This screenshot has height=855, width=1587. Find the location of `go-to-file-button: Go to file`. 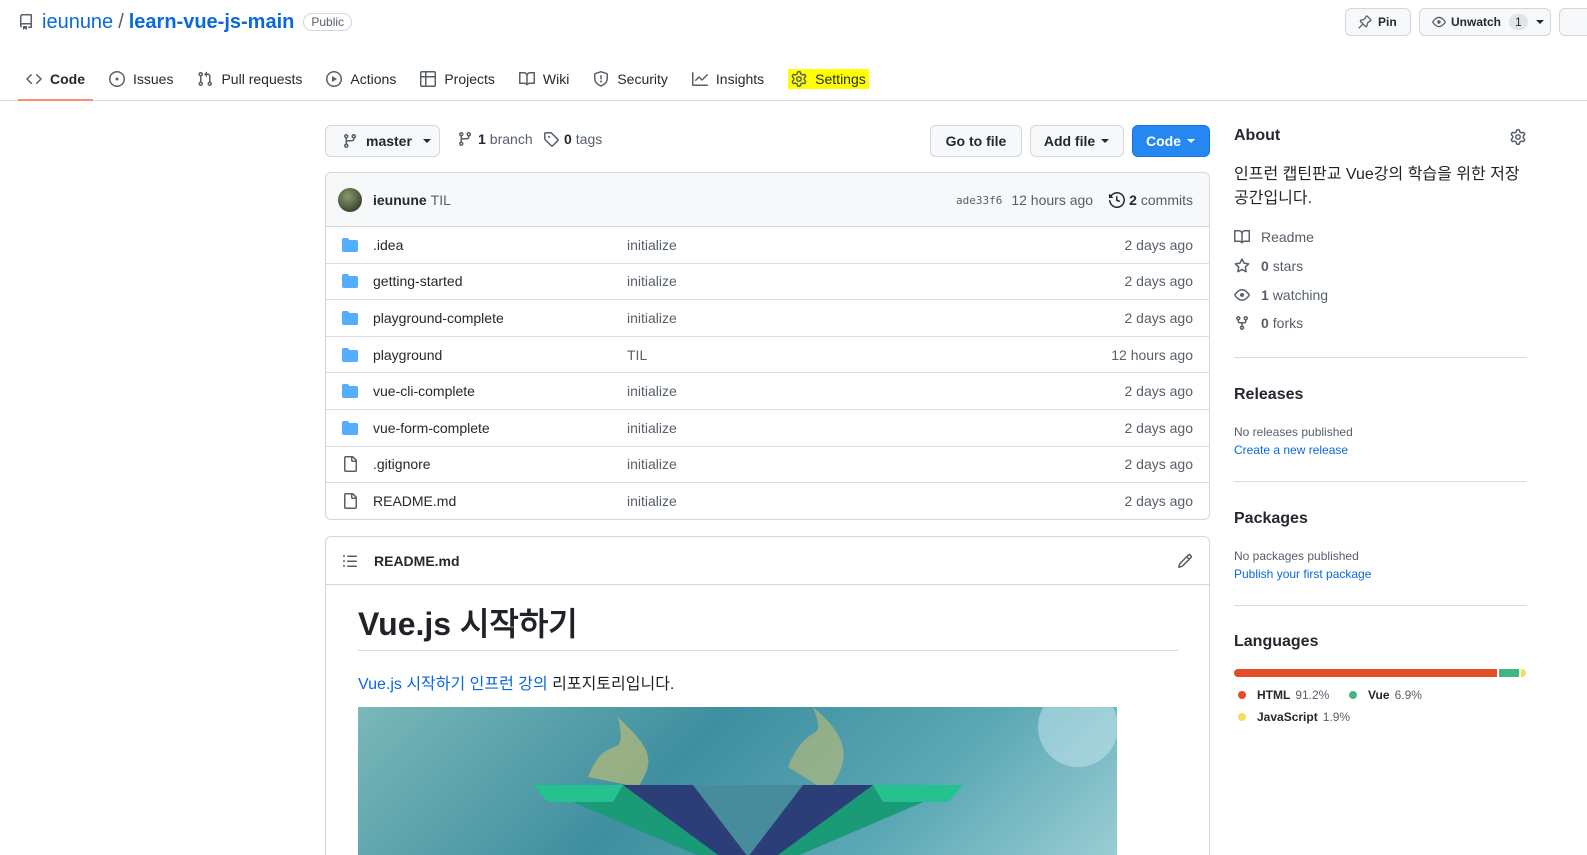

go-to-file-button: Go to file is located at coordinates (976, 141).